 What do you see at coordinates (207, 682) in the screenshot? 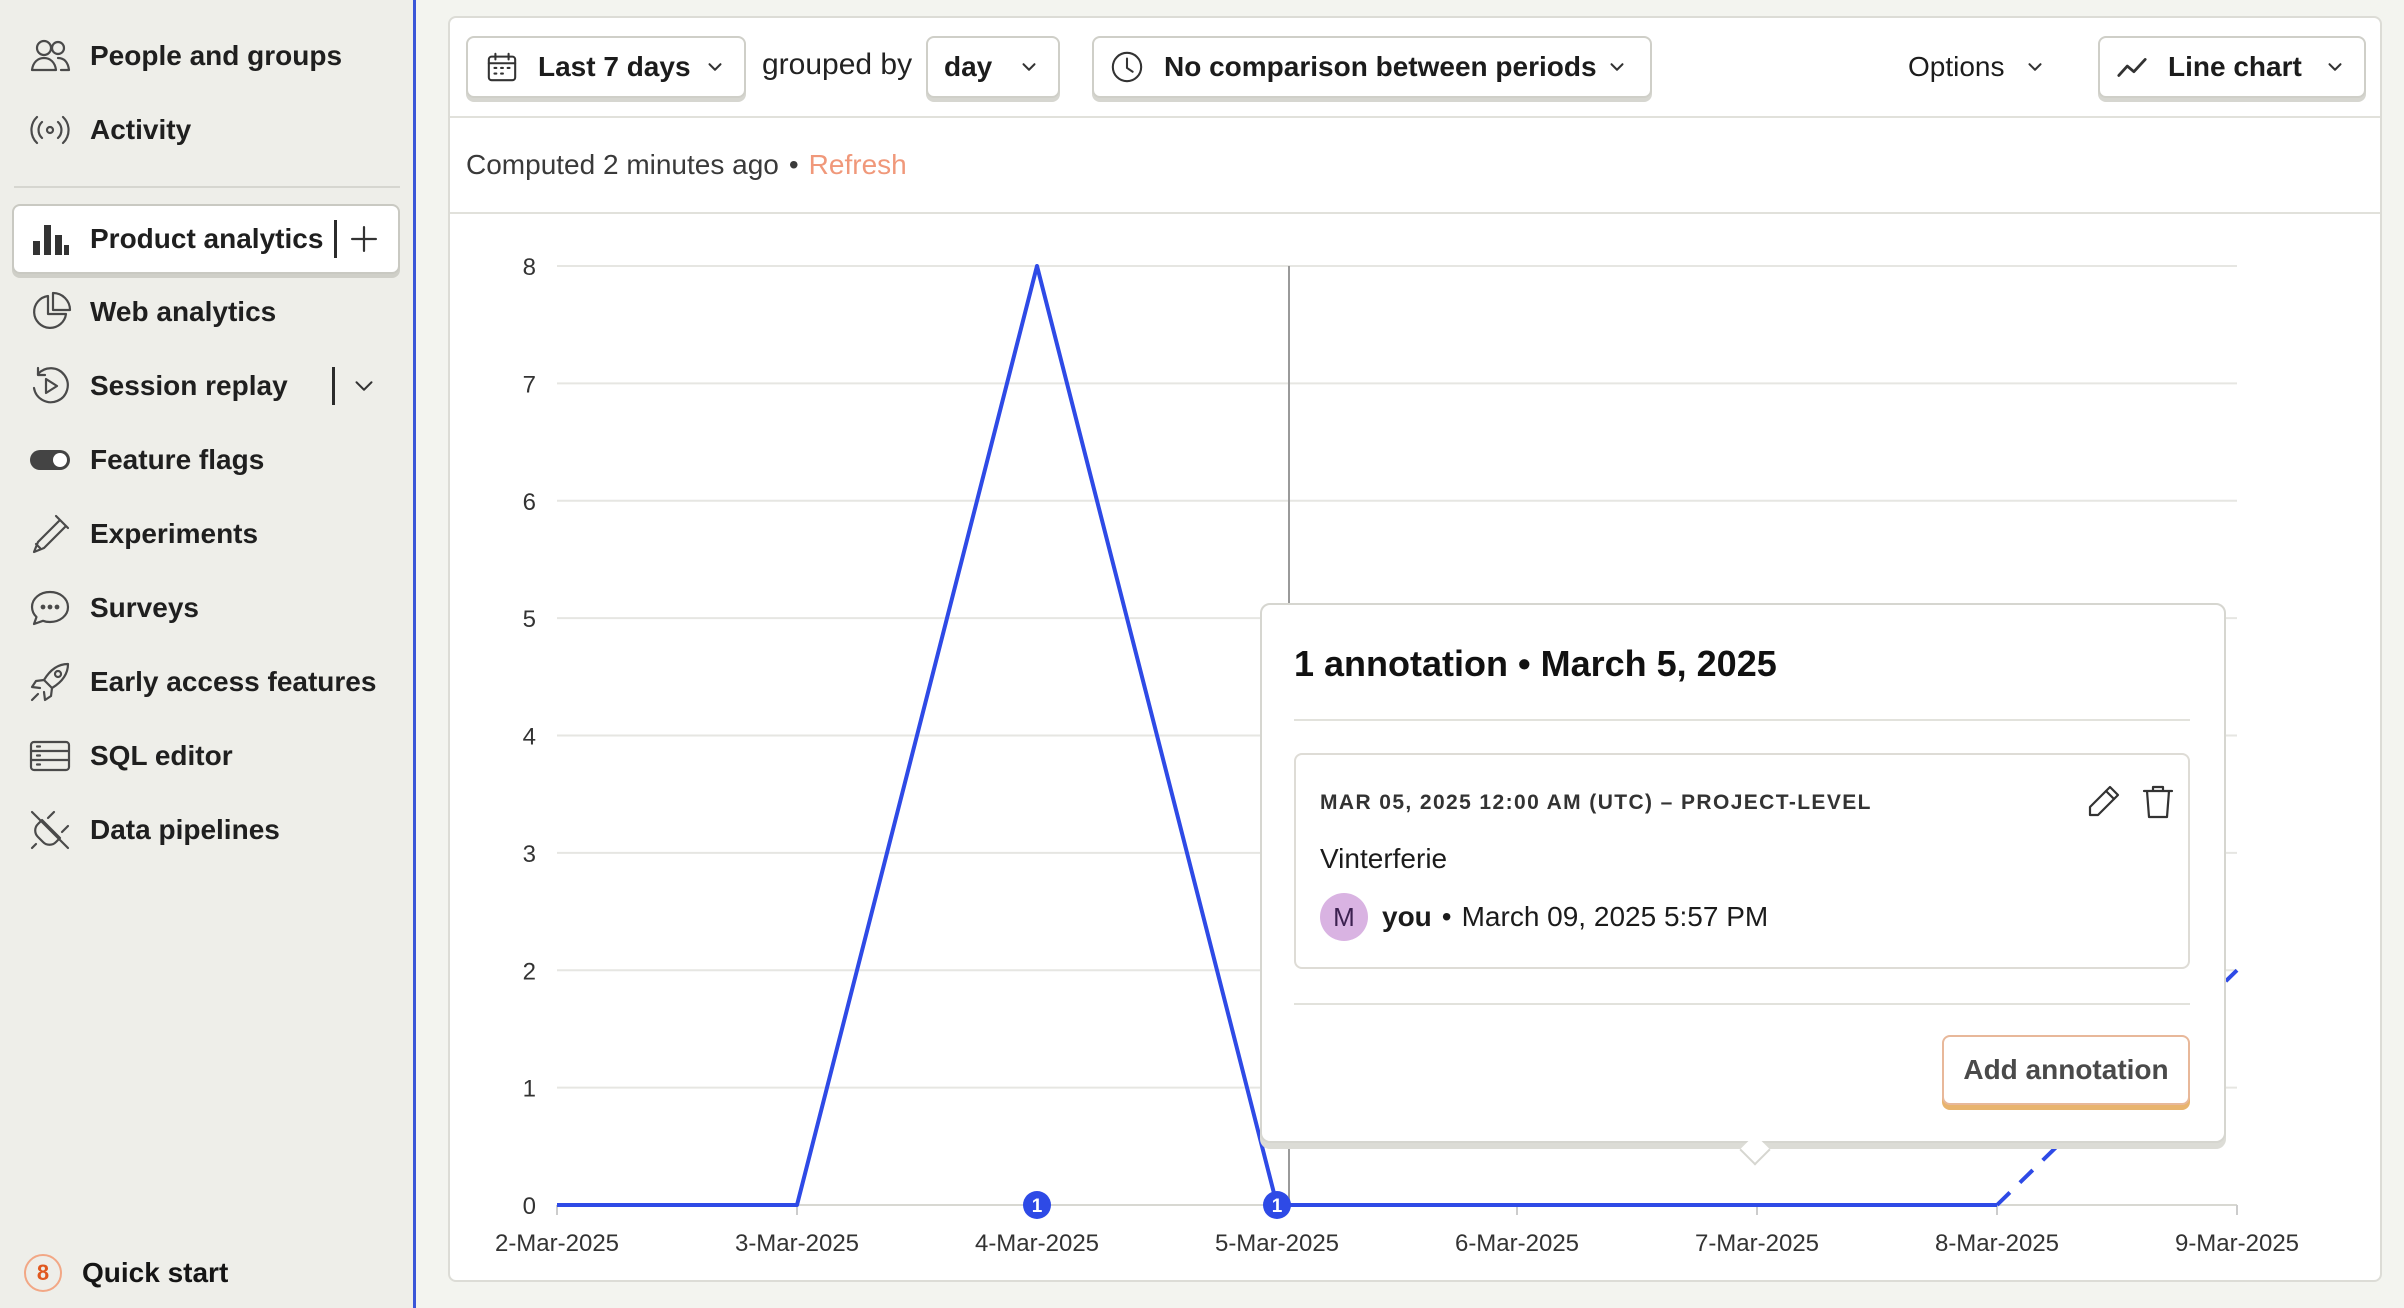
I see `sidebar-item-early-access-features: Early access features` at bounding box center [207, 682].